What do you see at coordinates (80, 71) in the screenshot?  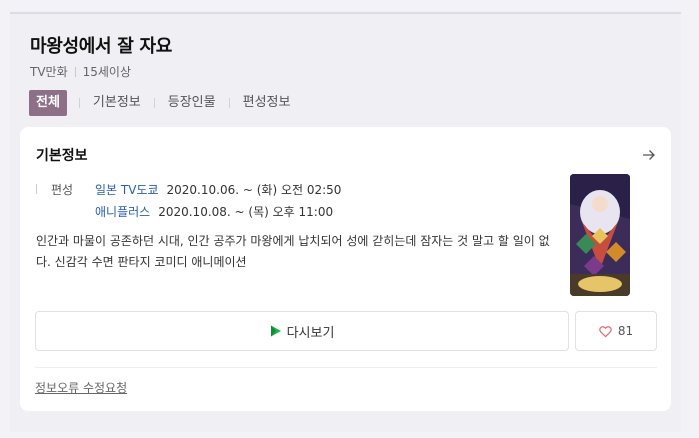 I see `meta-info: TV만화 15세이상` at bounding box center [80, 71].